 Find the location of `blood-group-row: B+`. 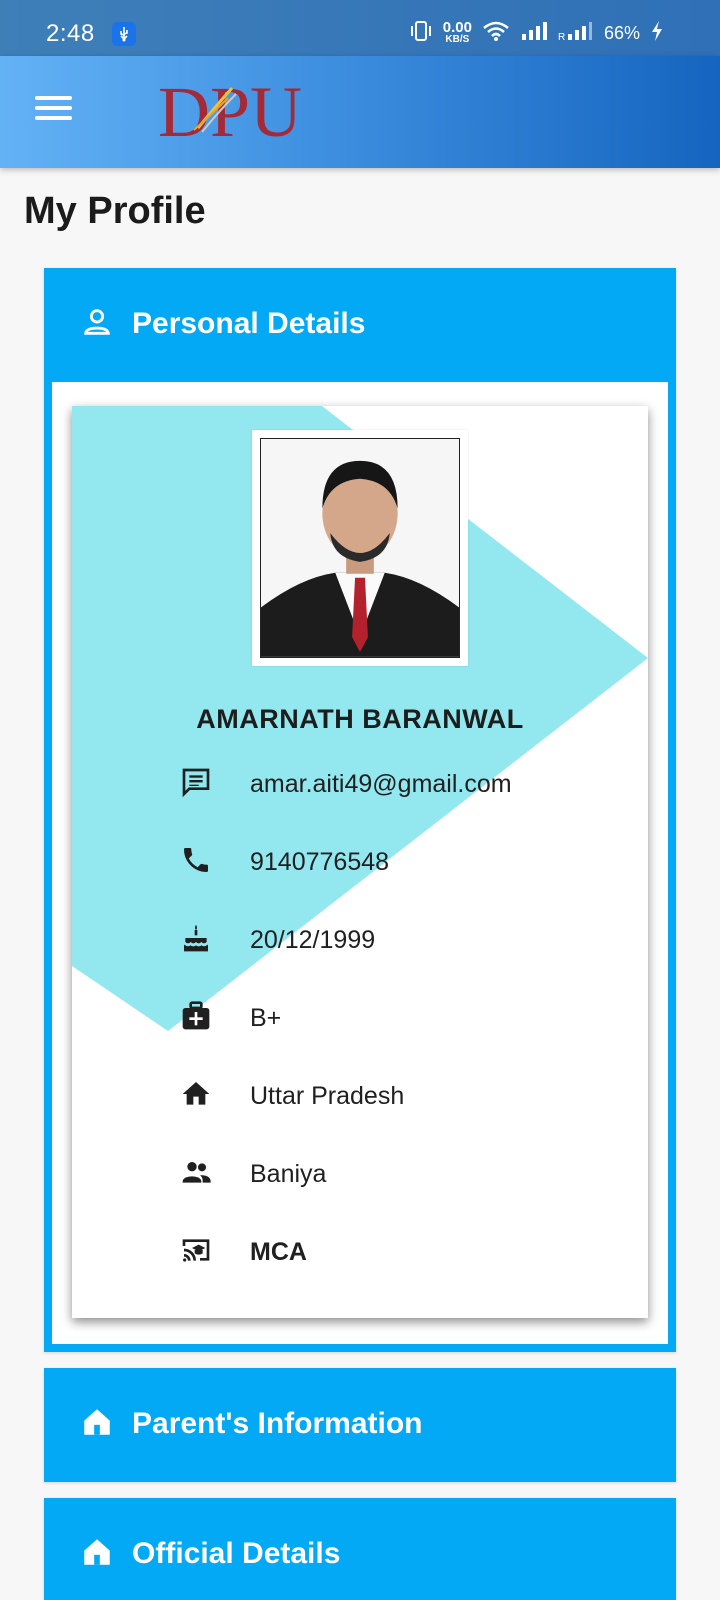

blood-group-row: B+ is located at coordinates (230, 1018).